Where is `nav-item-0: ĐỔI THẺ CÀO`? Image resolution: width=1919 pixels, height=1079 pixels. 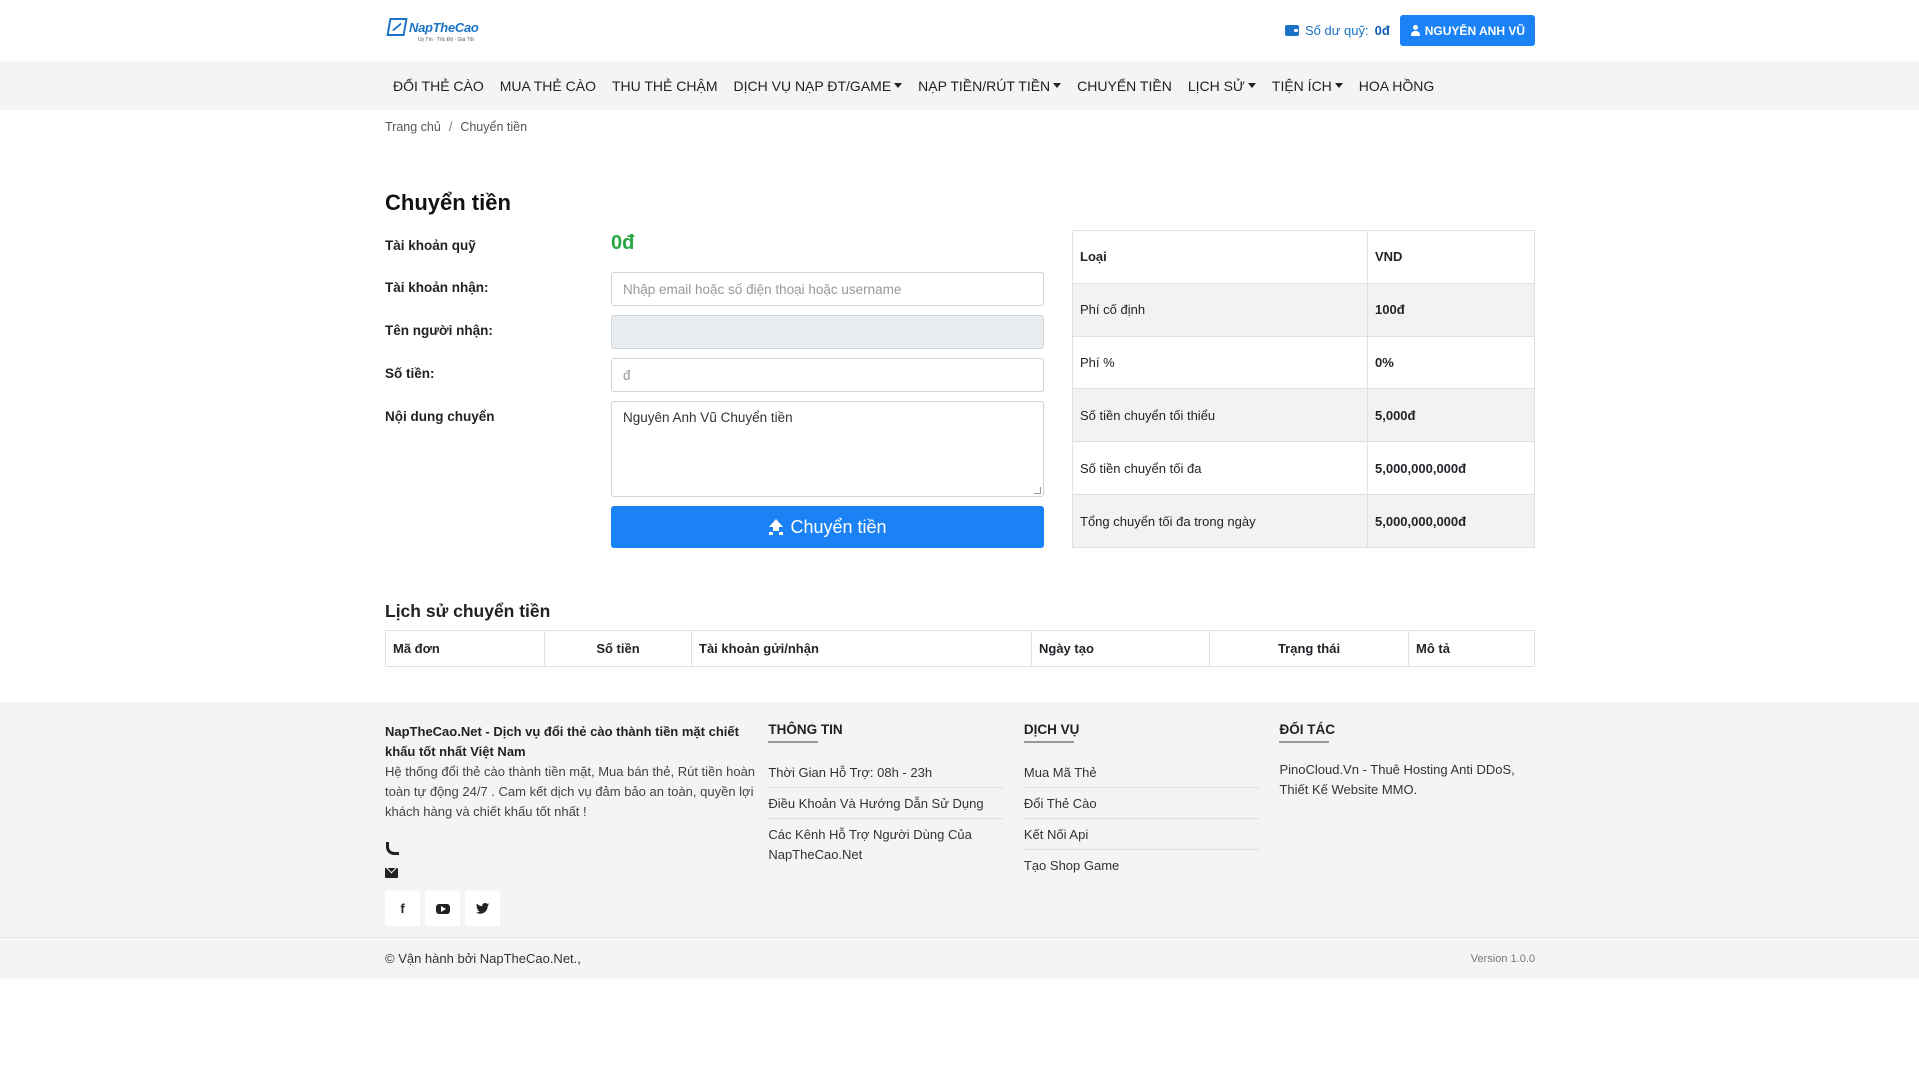
nav-item-0: ĐỔI THẺ CÀO is located at coordinates (438, 86).